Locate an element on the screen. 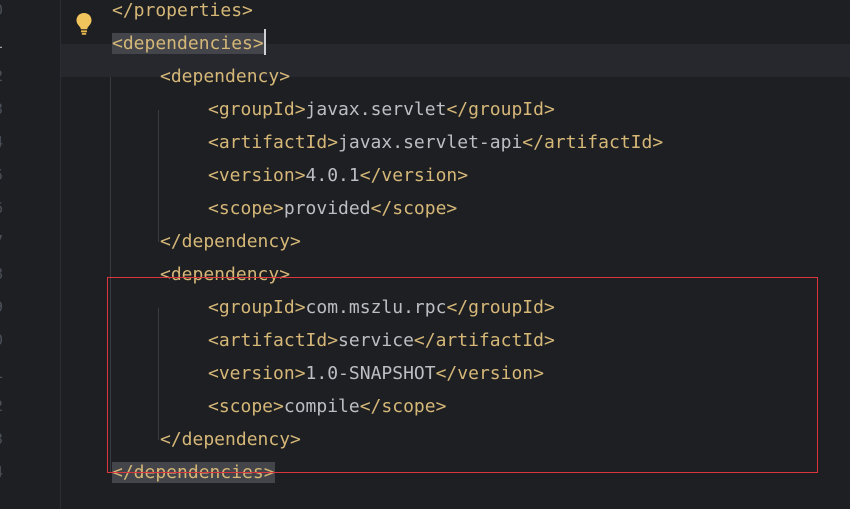 The width and height of the screenshot is (850, 509). xml-tag: <dependency> is located at coordinates (225, 76).